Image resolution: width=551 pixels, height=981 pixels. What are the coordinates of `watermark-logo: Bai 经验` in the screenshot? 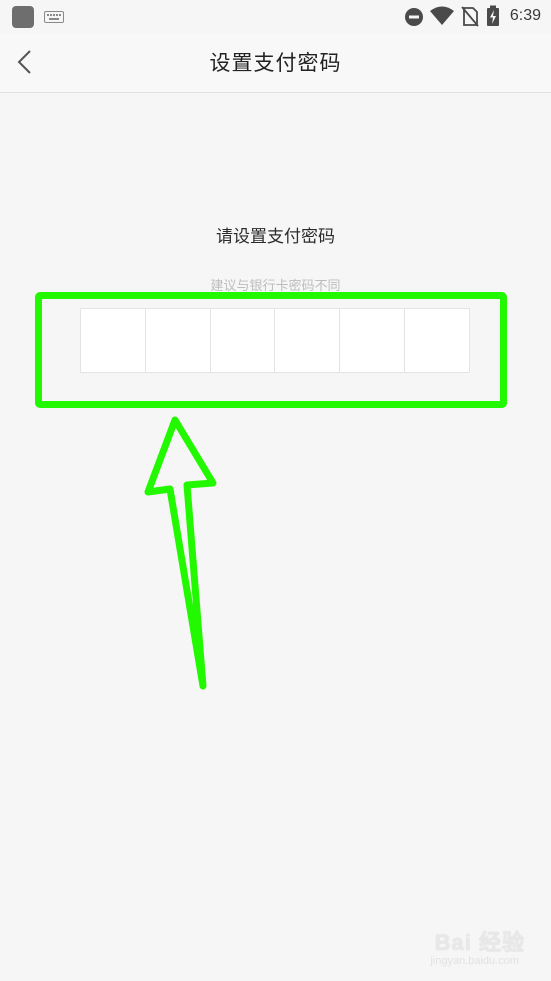 It's located at (479, 942).